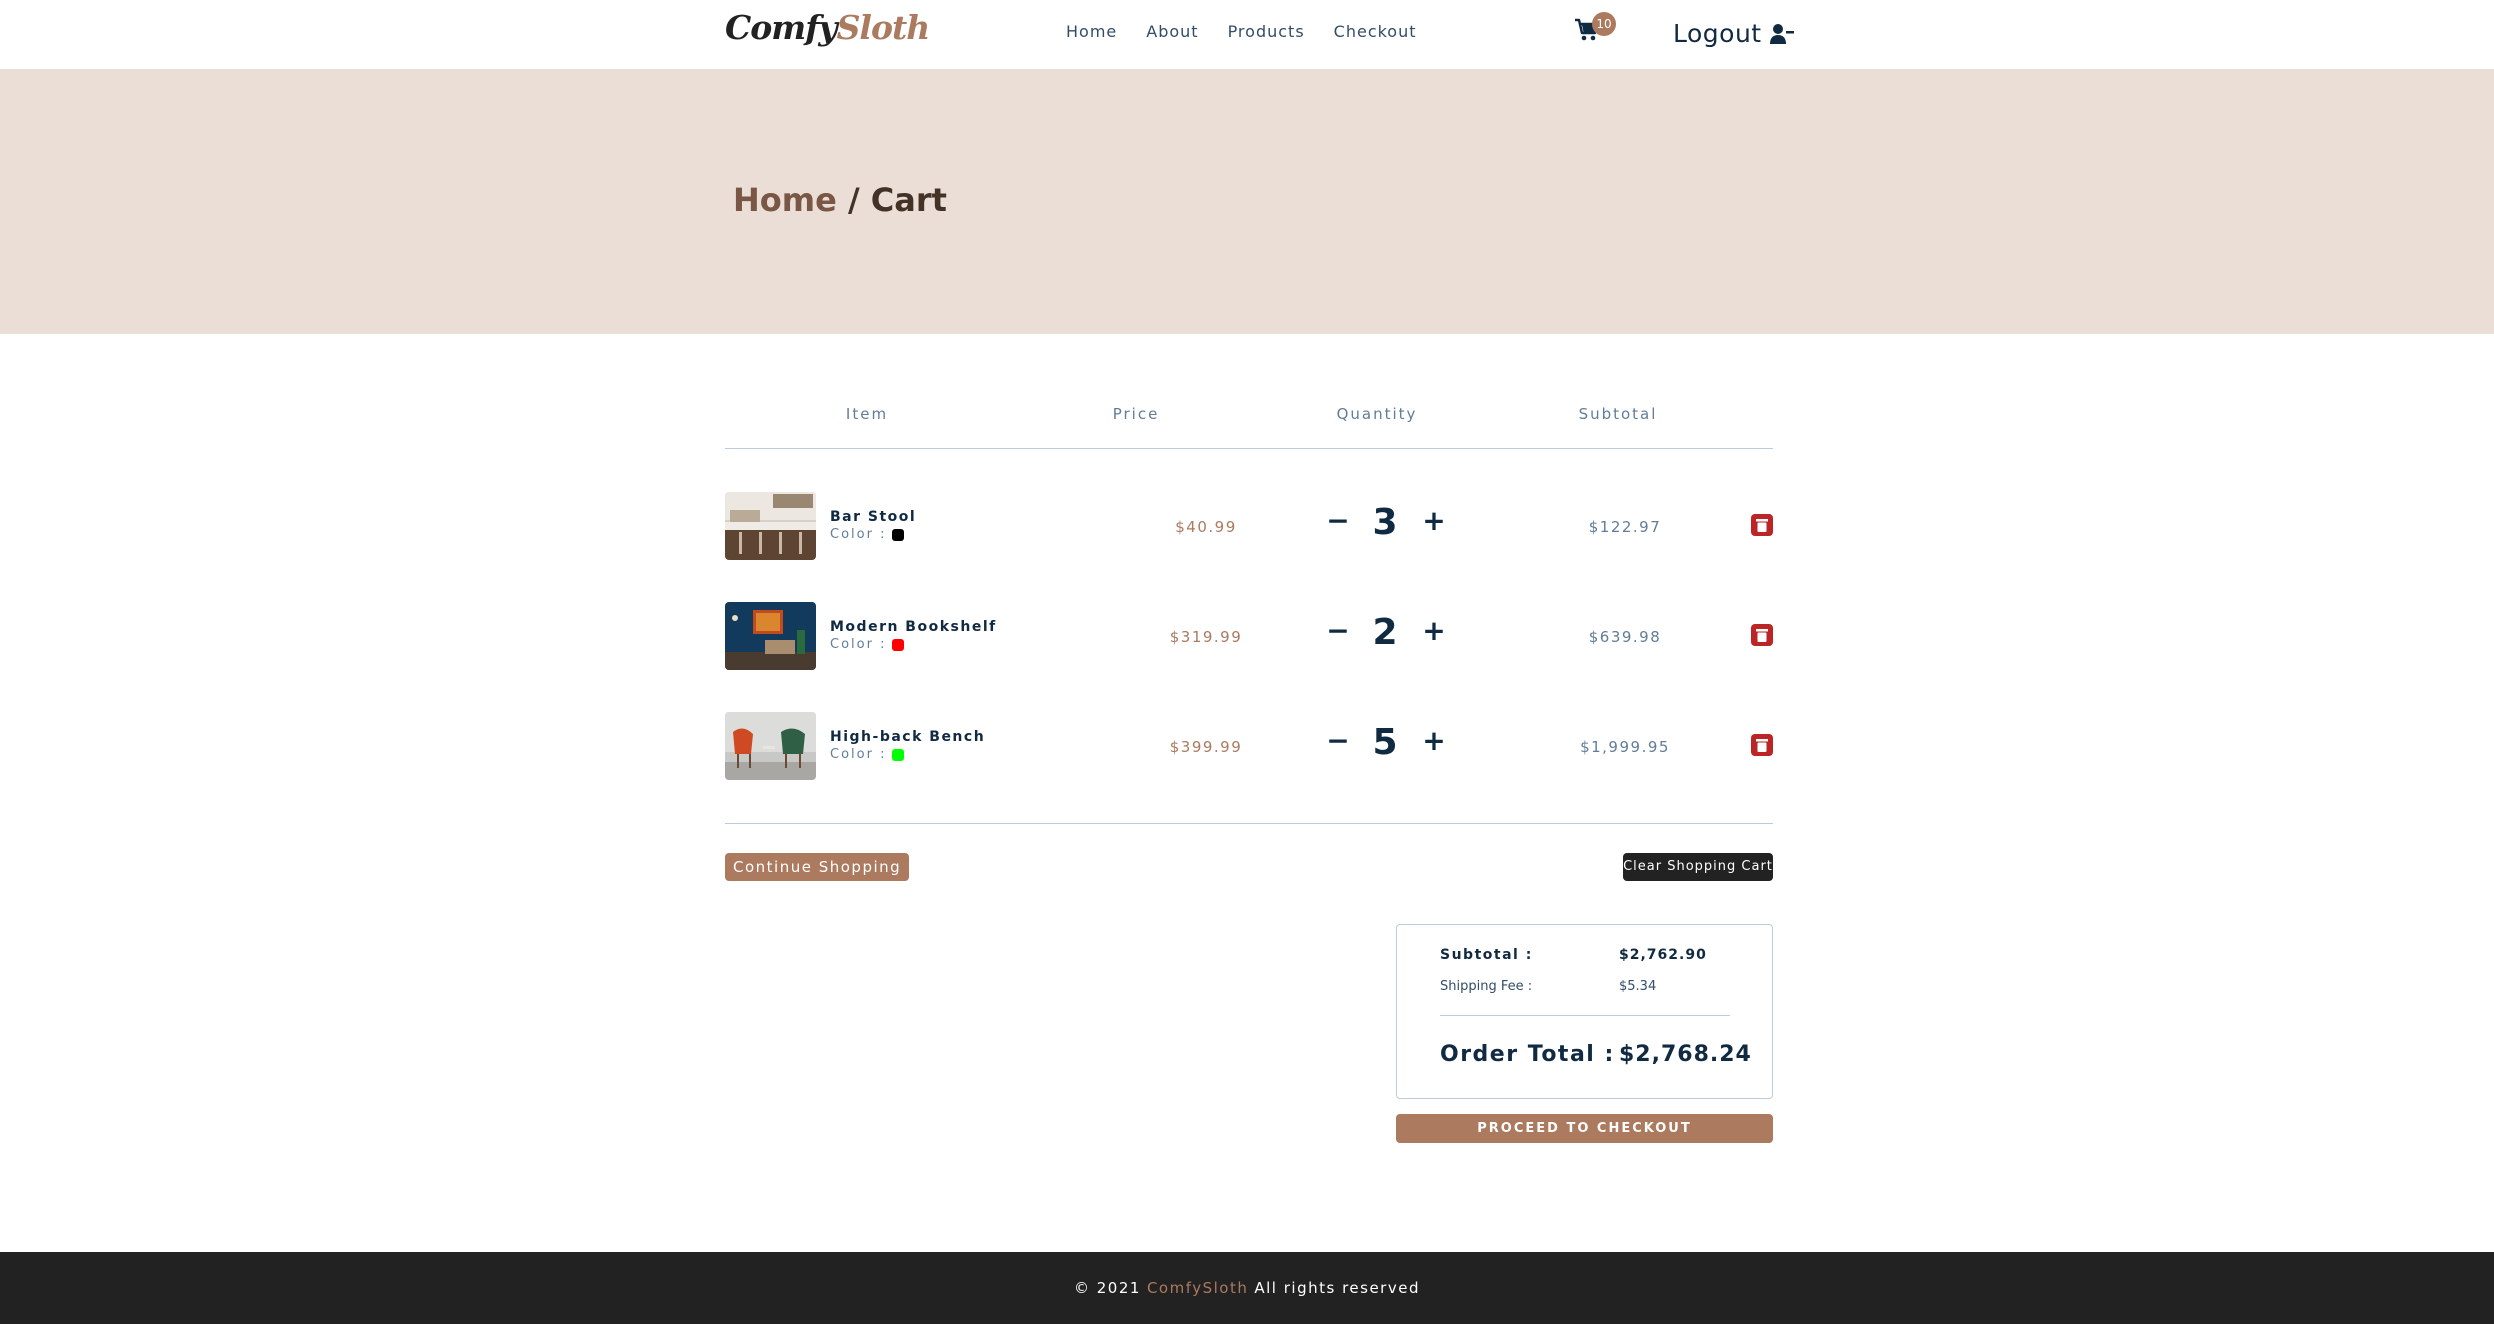  I want to click on nav-link-checkout: Checkout, so click(1375, 31).